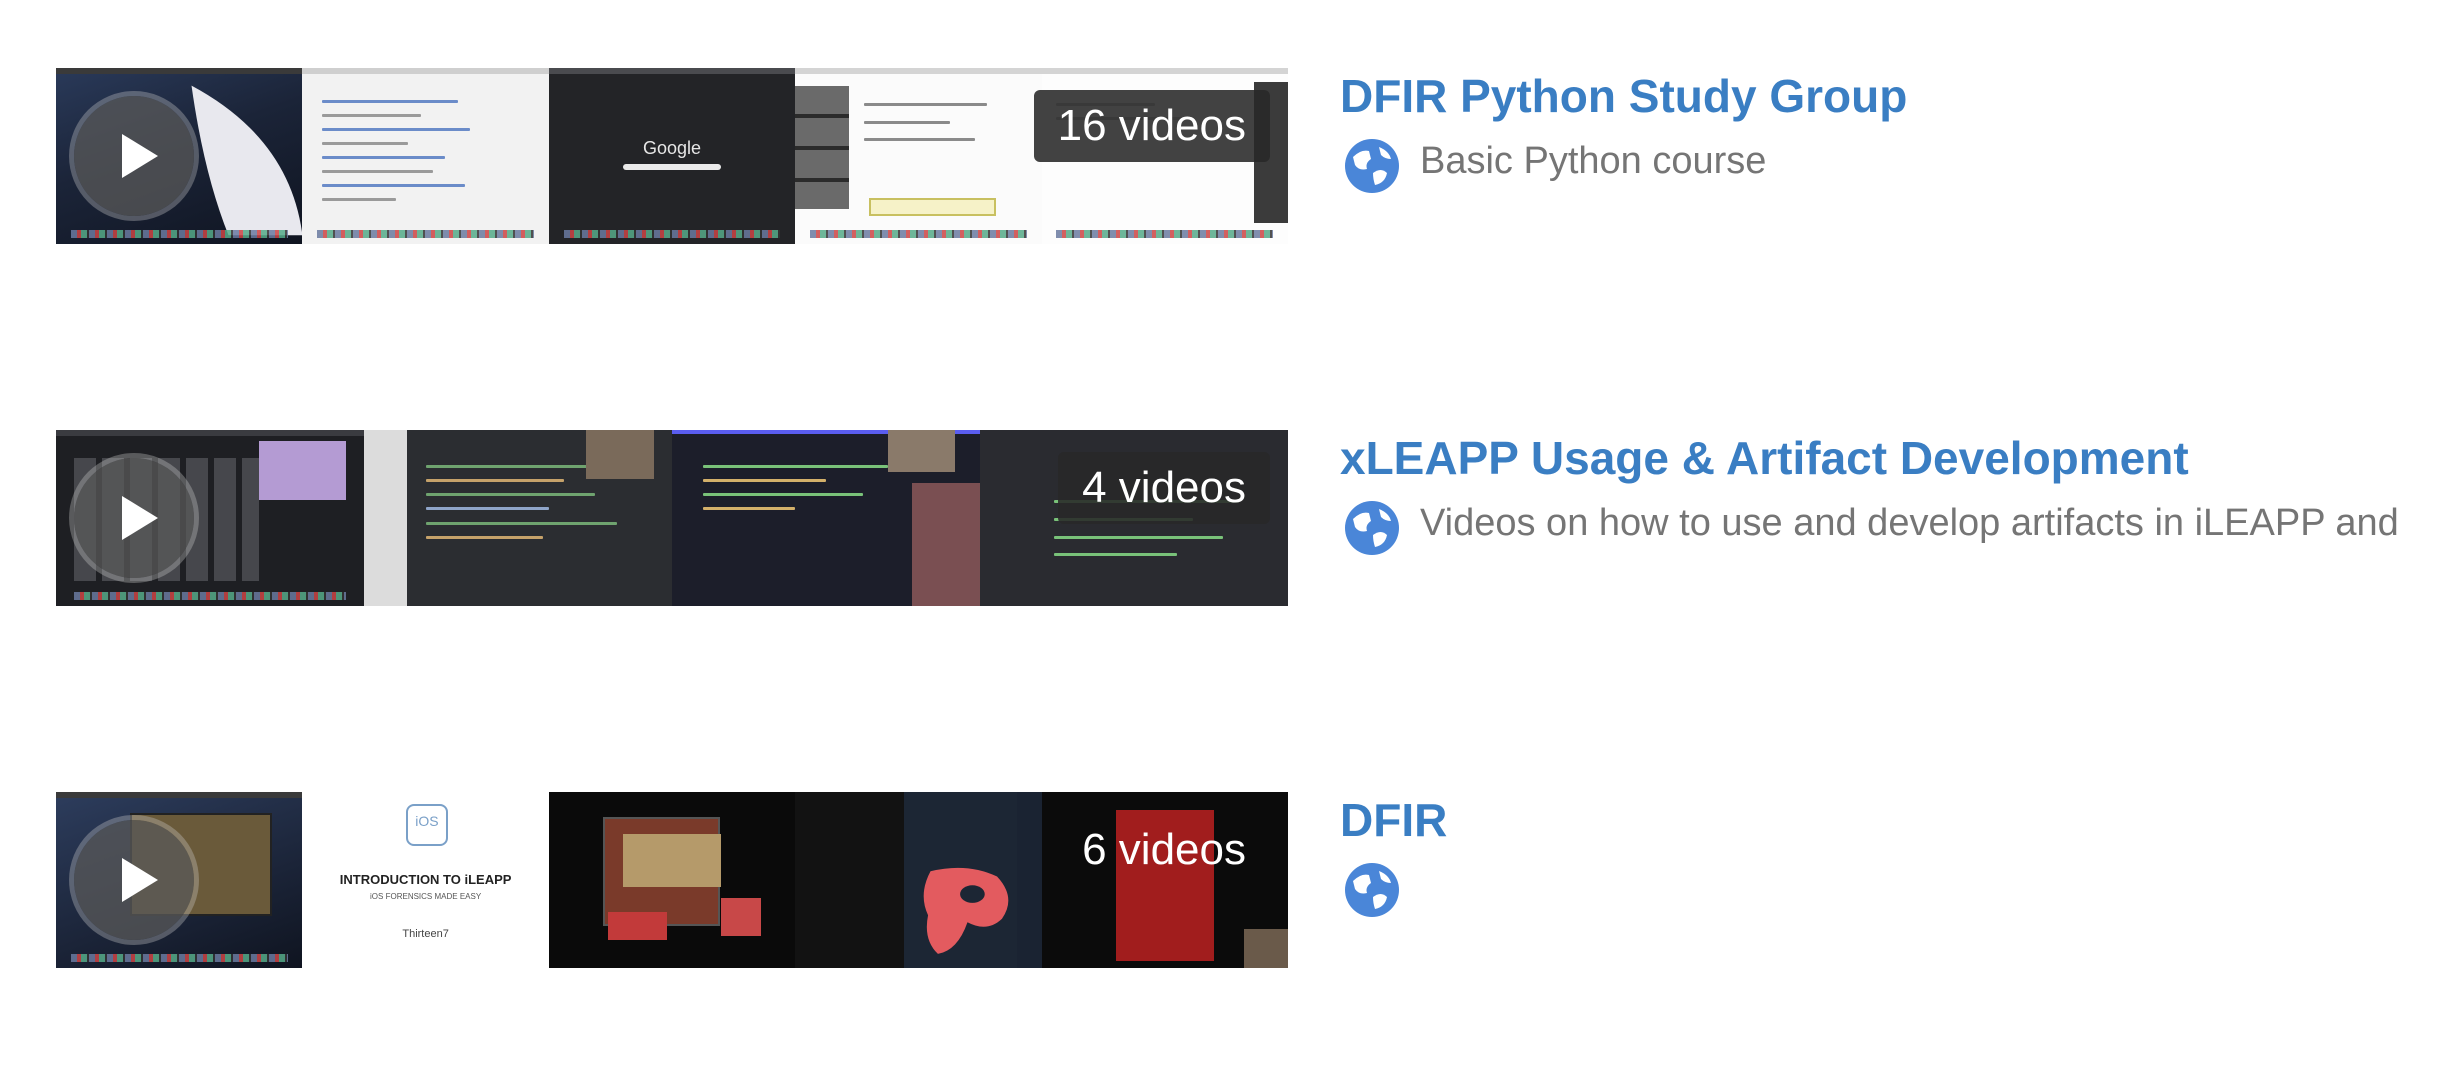  What do you see at coordinates (425, 934) in the screenshot?
I see `brand-text: Thirteen7` at bounding box center [425, 934].